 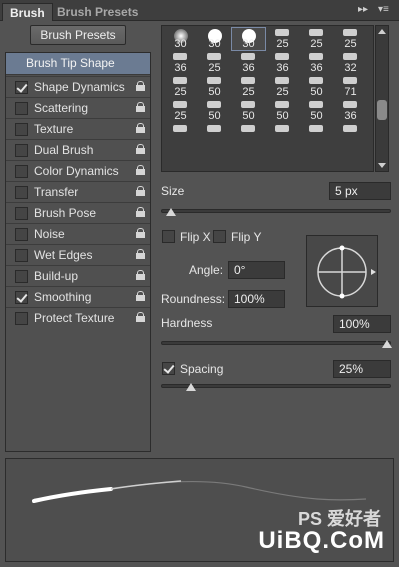 What do you see at coordinates (382, 31) in the screenshot?
I see `scroll-up-icon` at bounding box center [382, 31].